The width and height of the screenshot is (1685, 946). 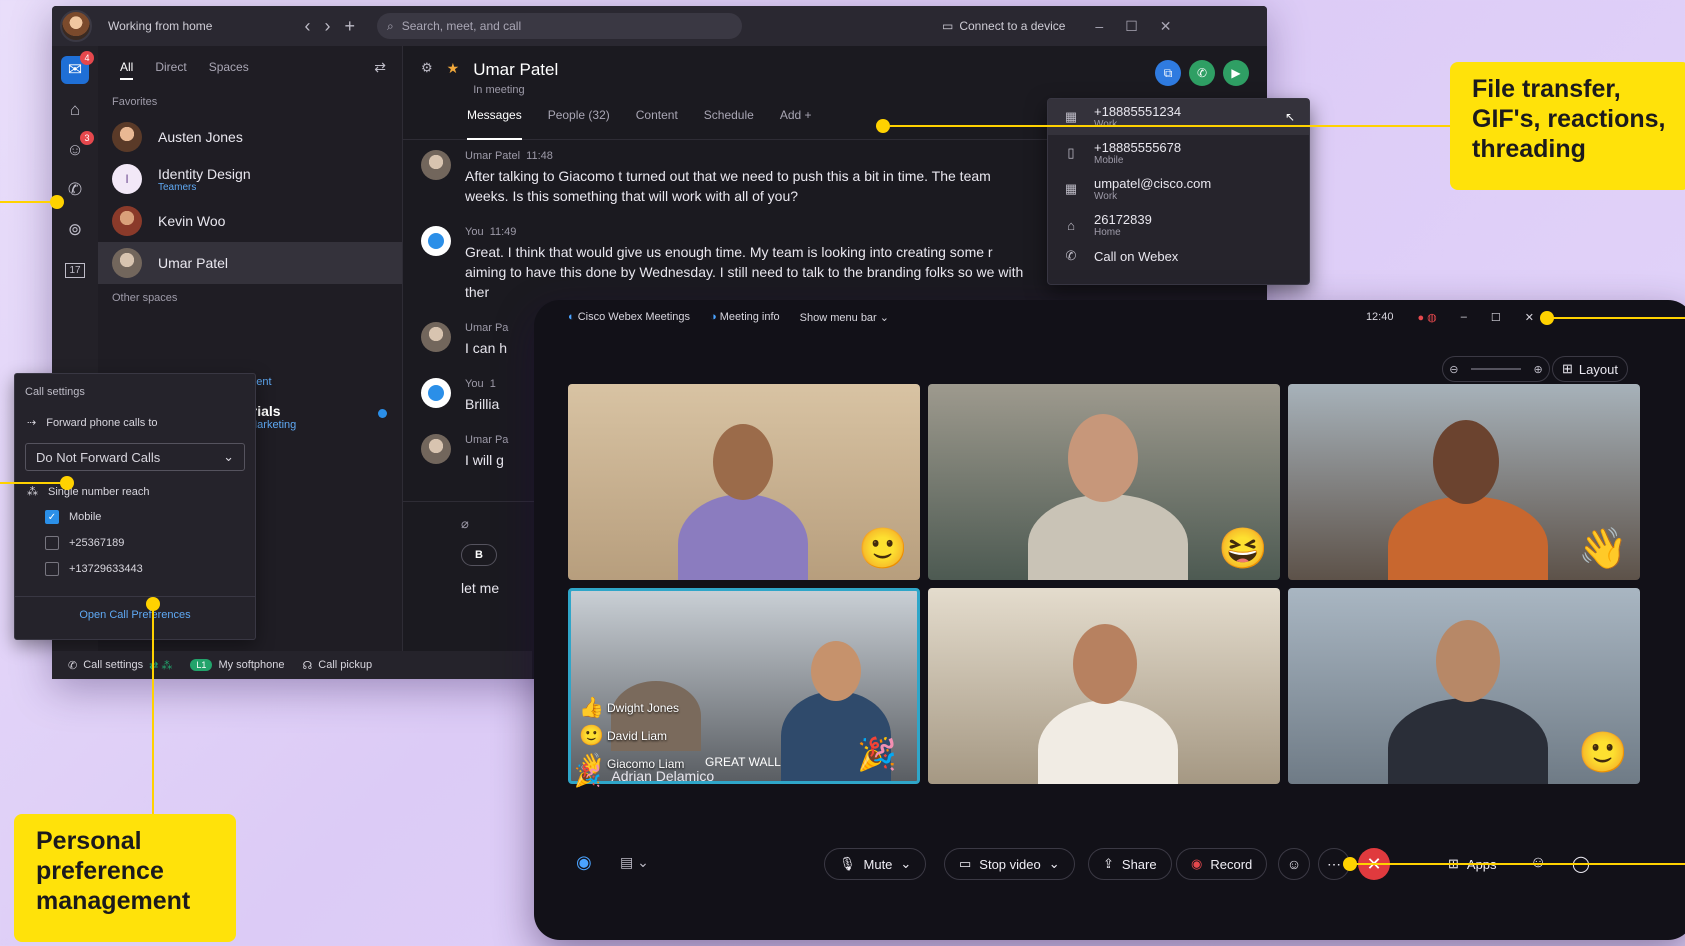 What do you see at coordinates (1453, 369) in the screenshot?
I see `zoom-out-icon: ⊖` at bounding box center [1453, 369].